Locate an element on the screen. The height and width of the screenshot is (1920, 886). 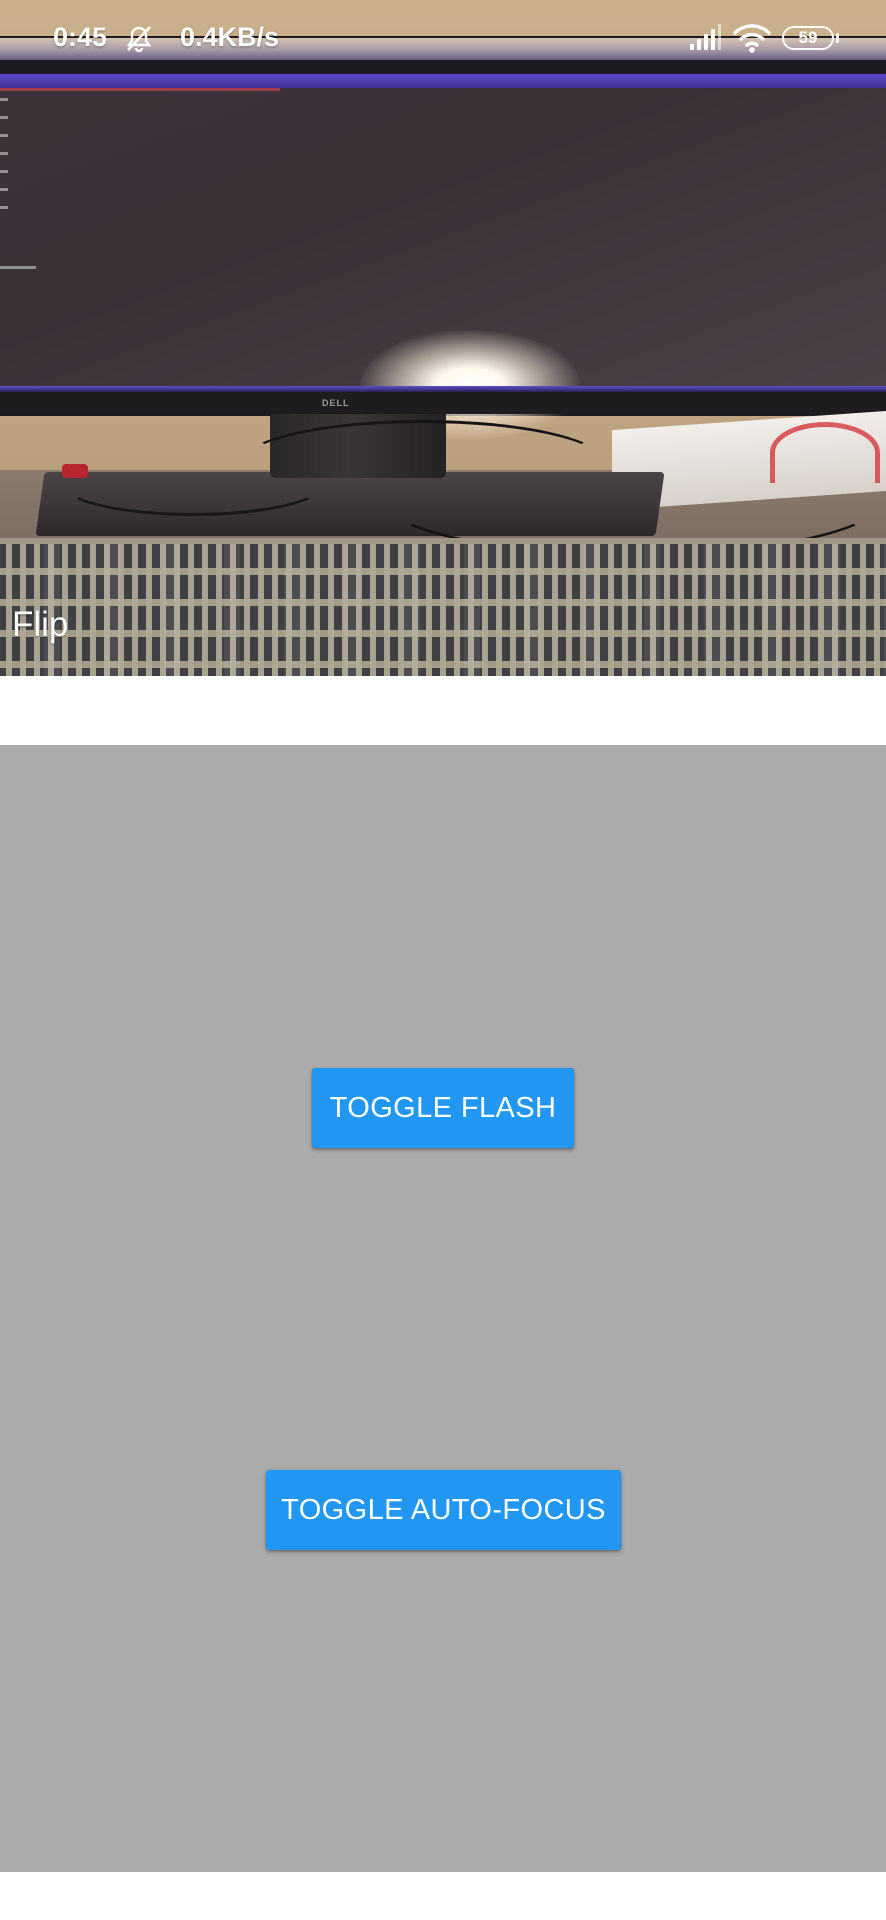
keyboard-shine is located at coordinates (443, 610).